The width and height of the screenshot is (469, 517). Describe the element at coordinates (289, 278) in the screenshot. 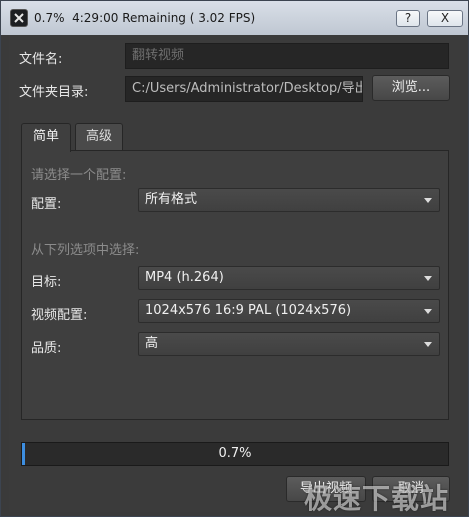

I see `target-select: MP4 (h.264)` at that location.